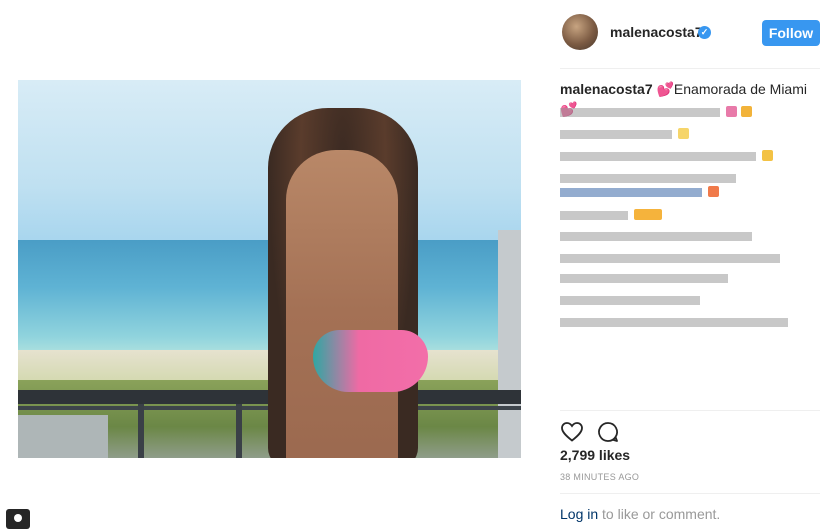 The width and height of the screenshot is (839, 532). What do you see at coordinates (600, 477) in the screenshot?
I see `post-timestamp: 38 MINUTES AGO` at bounding box center [600, 477].